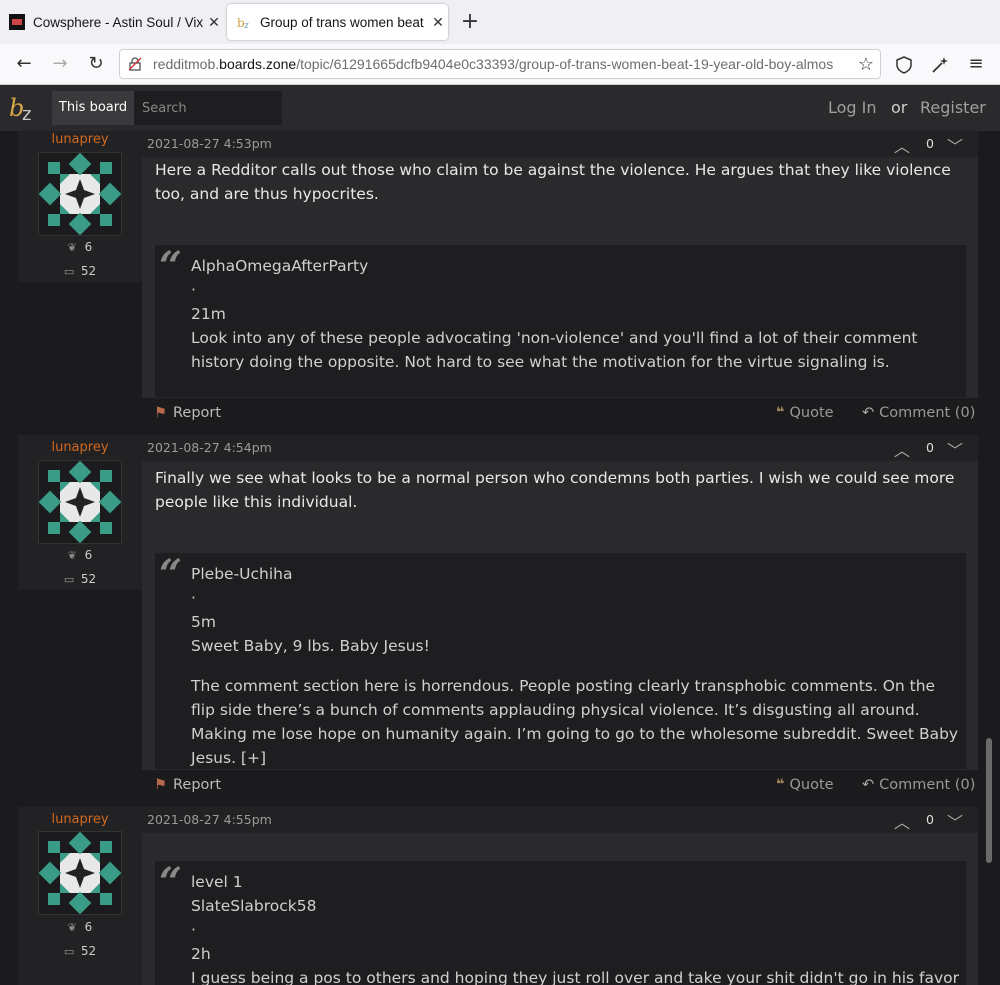 The image size is (1000, 985). Describe the element at coordinates (186, 64) in the screenshot. I see `url-prefix: redditmob.` at that location.